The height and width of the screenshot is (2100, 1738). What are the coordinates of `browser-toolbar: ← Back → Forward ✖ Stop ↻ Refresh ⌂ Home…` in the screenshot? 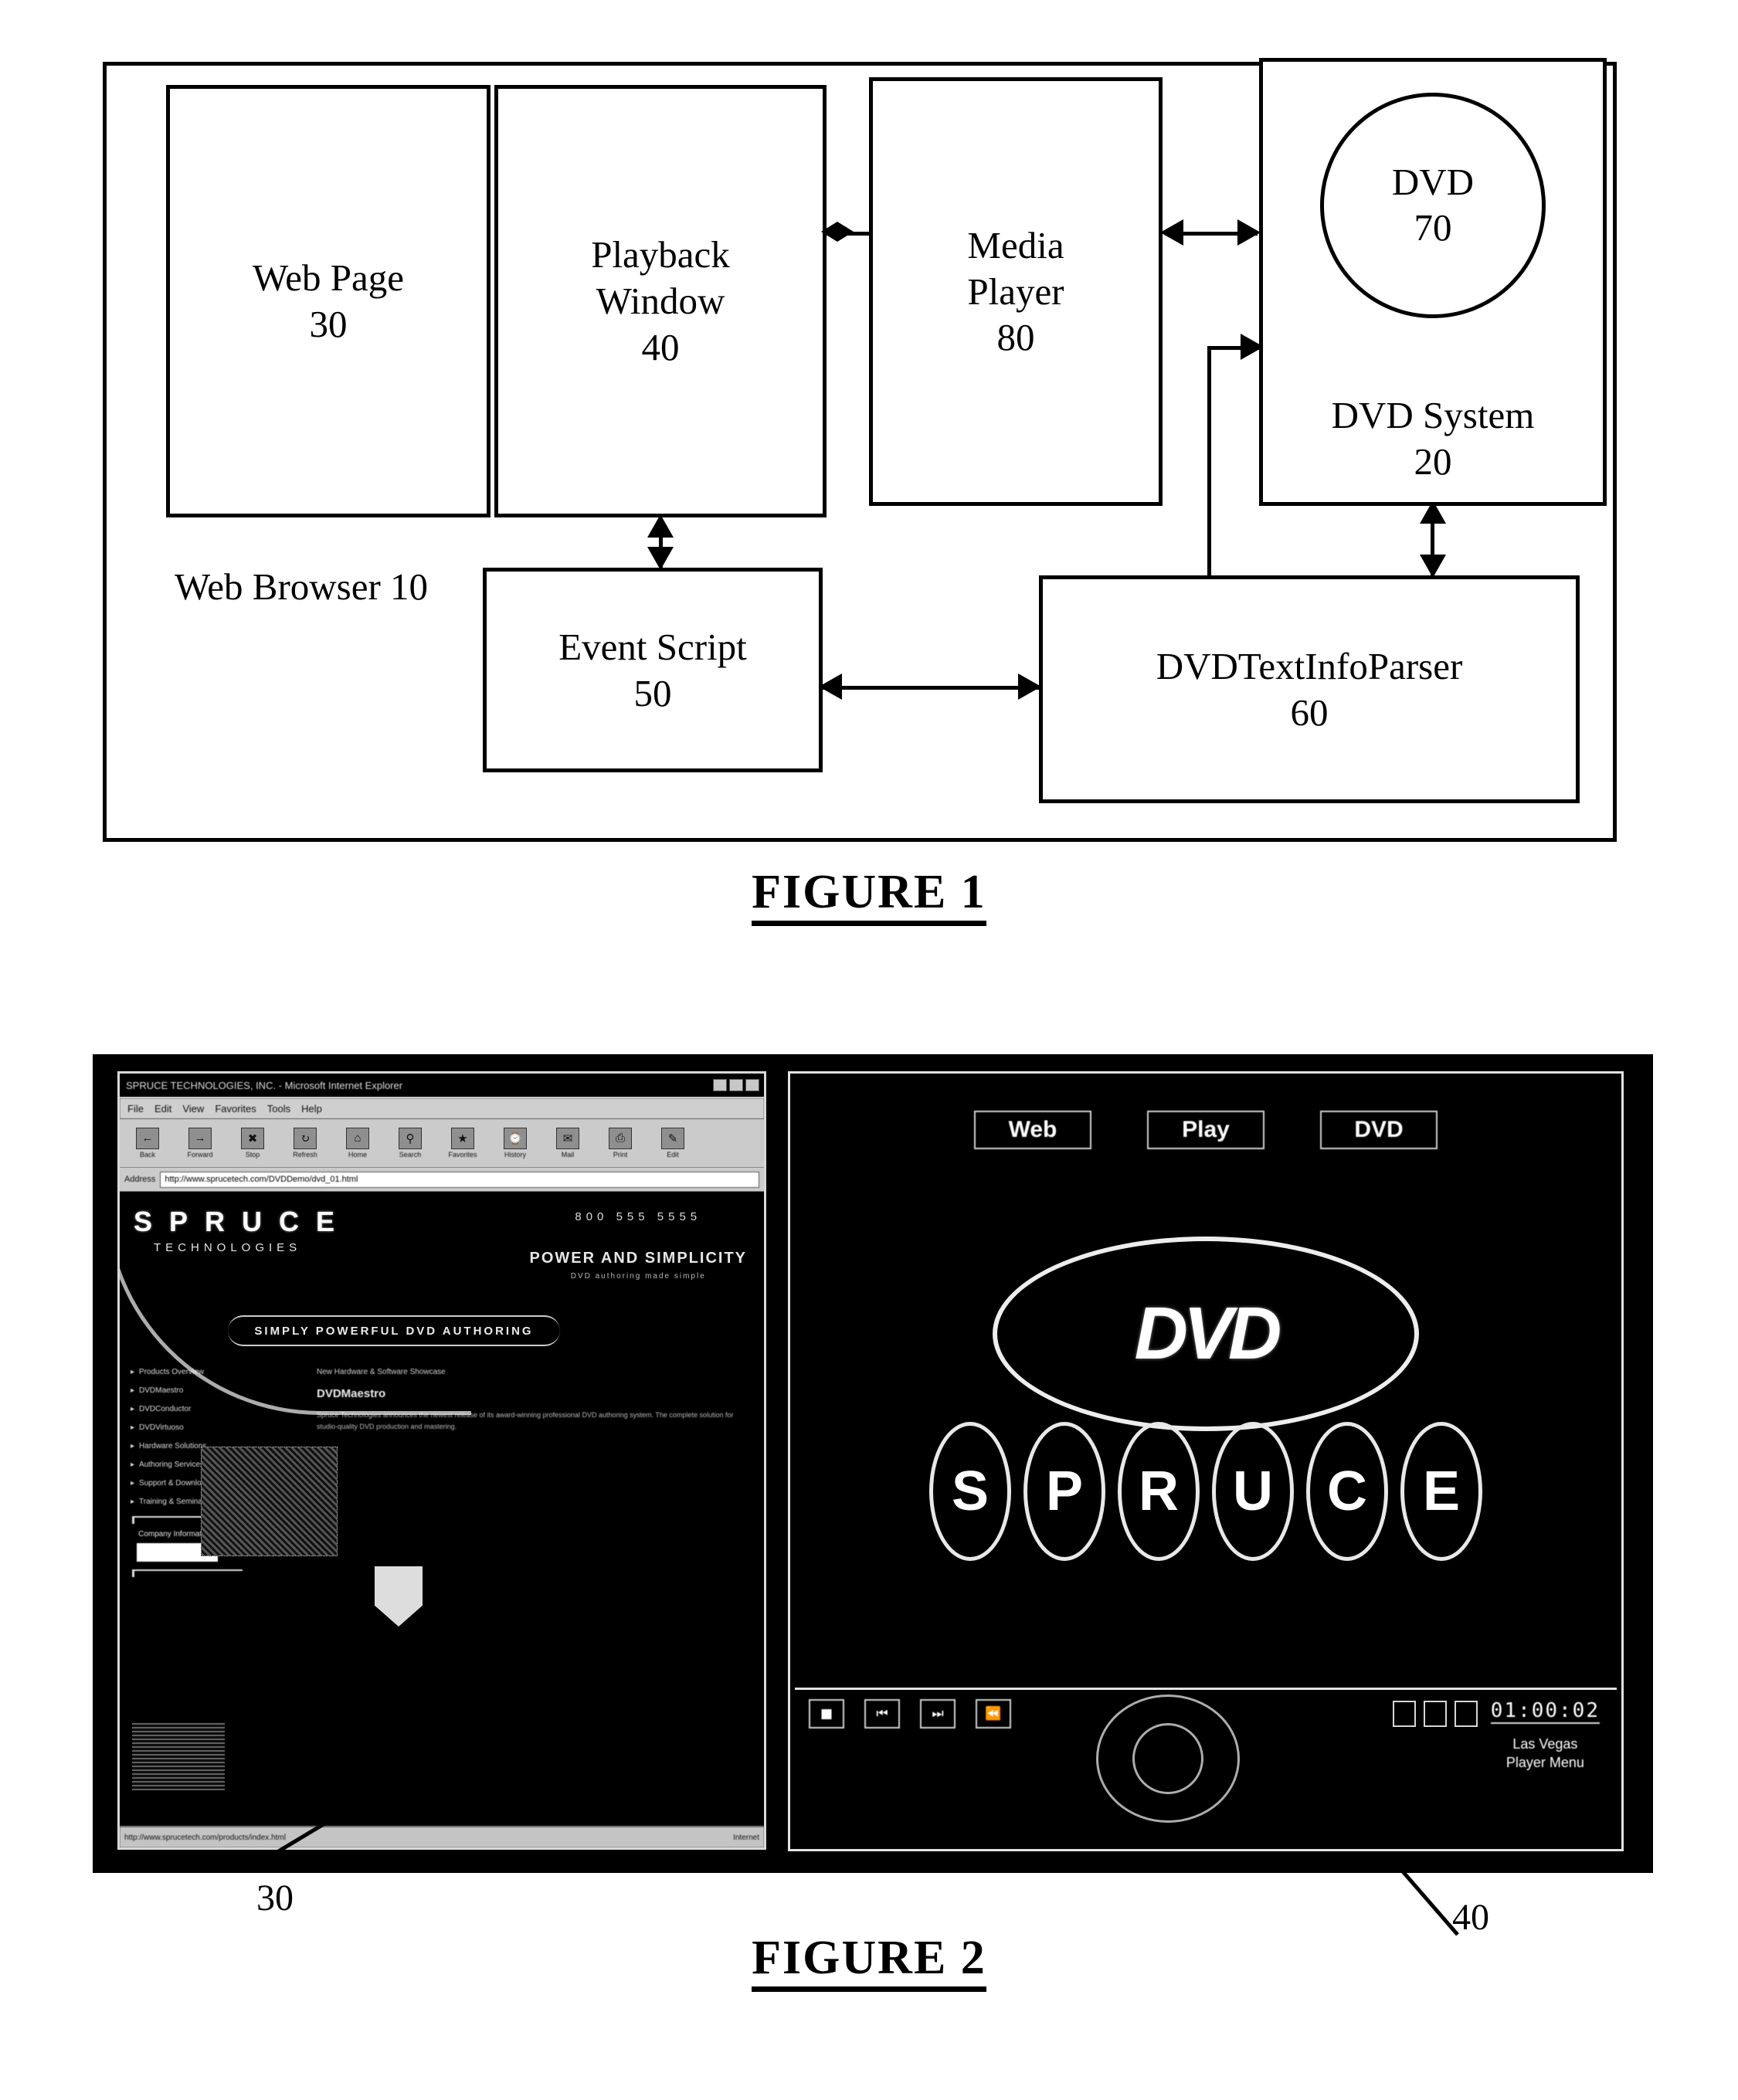 It's located at (442, 1144).